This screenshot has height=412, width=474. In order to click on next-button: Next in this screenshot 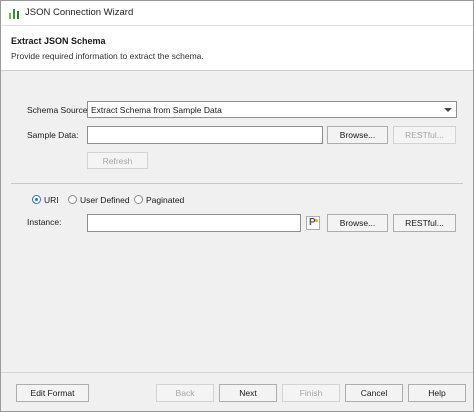, I will do `click(248, 393)`.